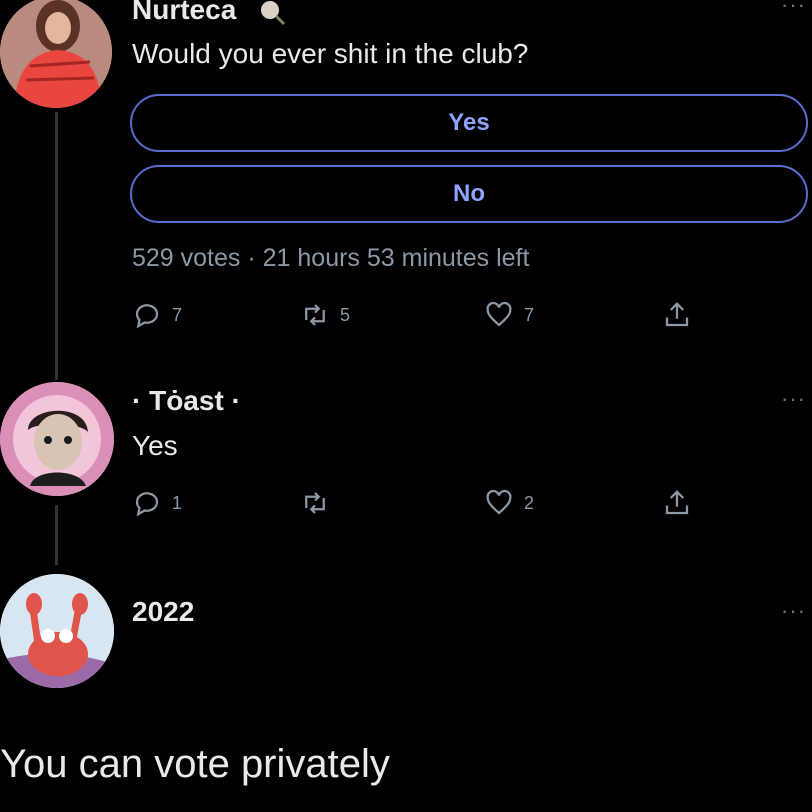 The image size is (812, 812). Describe the element at coordinates (273, 16) in the screenshot. I see `rose-emoji-icon` at that location.